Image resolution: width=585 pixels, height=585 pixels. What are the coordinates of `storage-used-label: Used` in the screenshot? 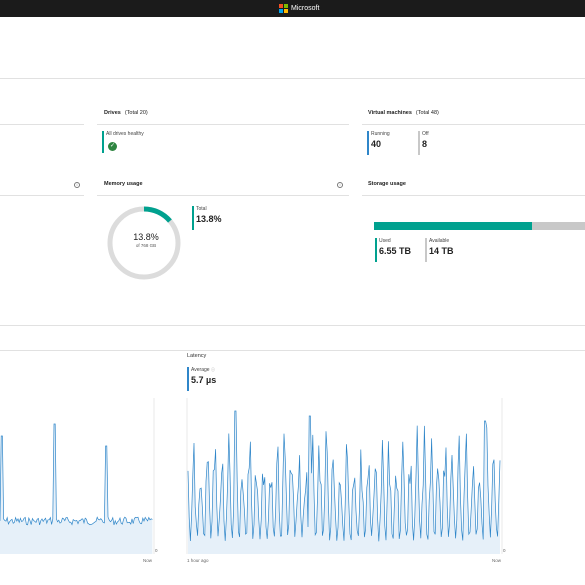 It's located at (385, 241).